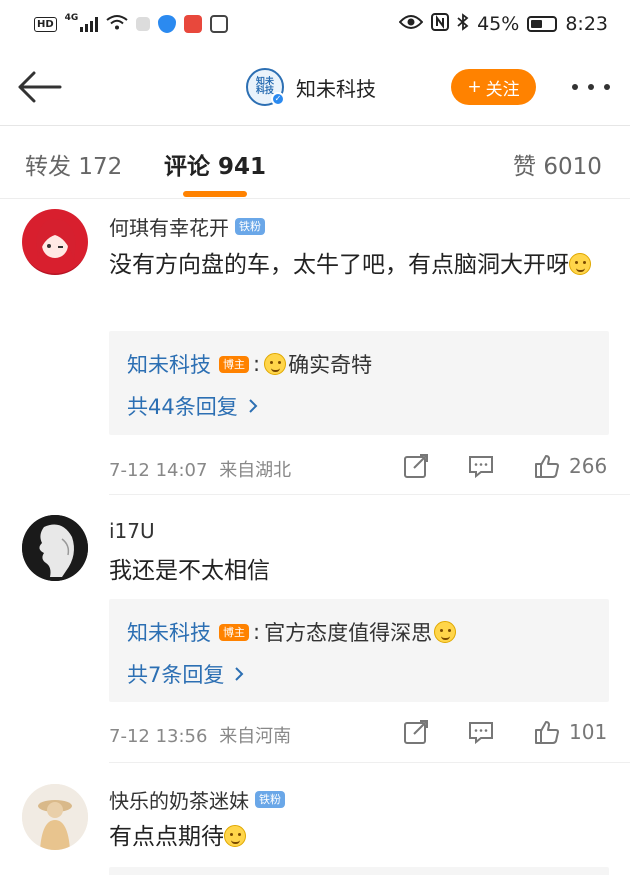 This screenshot has height=875, width=630. I want to click on weibo-notification-icon, so click(193, 24).